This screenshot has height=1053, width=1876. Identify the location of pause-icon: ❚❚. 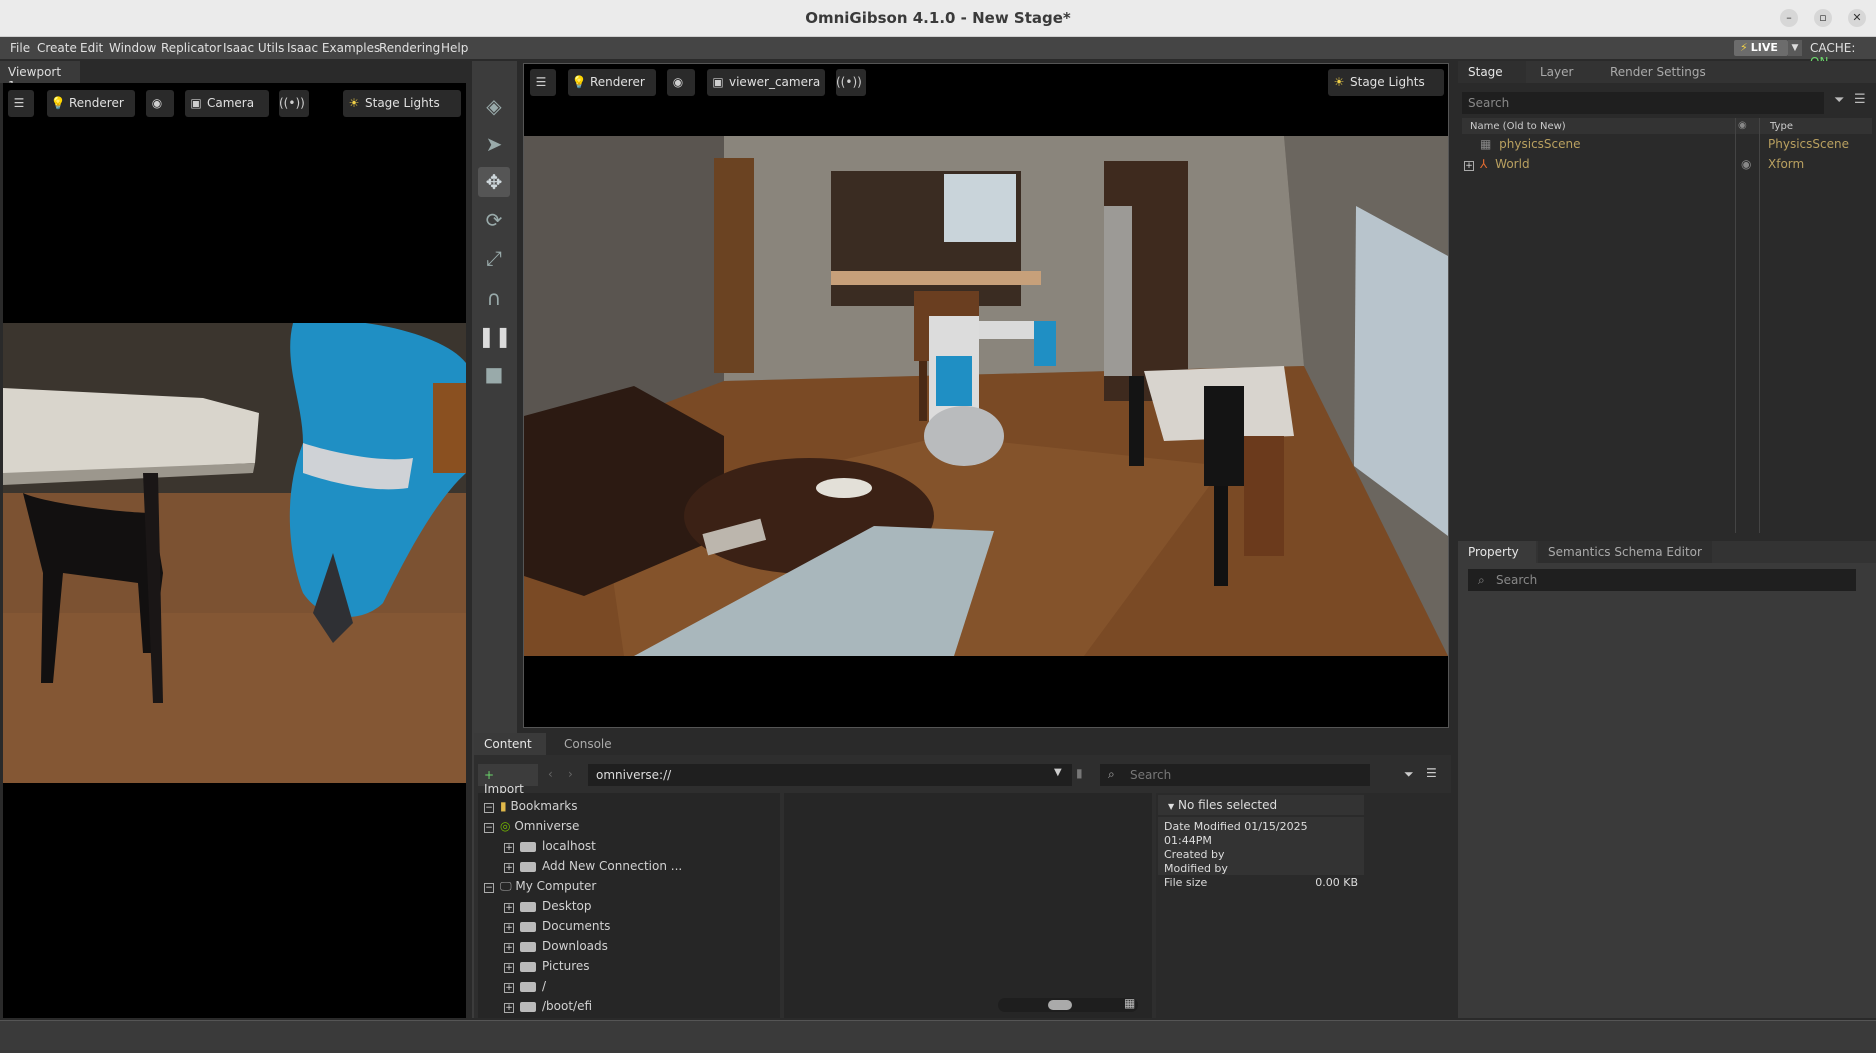
(495, 336).